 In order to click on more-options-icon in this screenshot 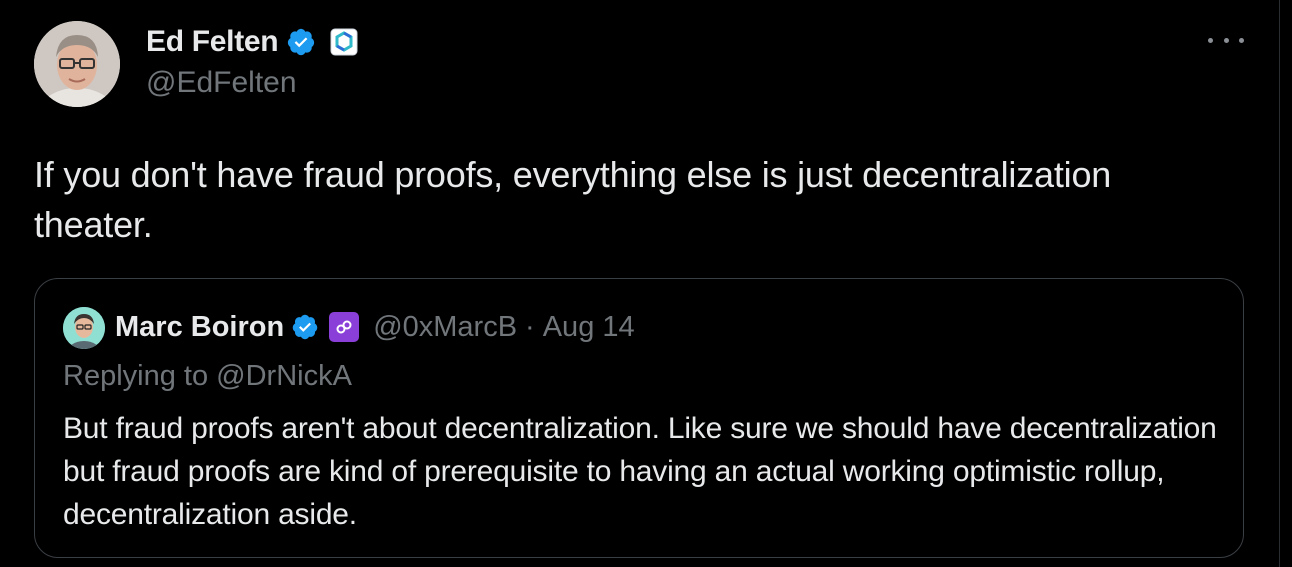, I will do `click(1226, 40)`.